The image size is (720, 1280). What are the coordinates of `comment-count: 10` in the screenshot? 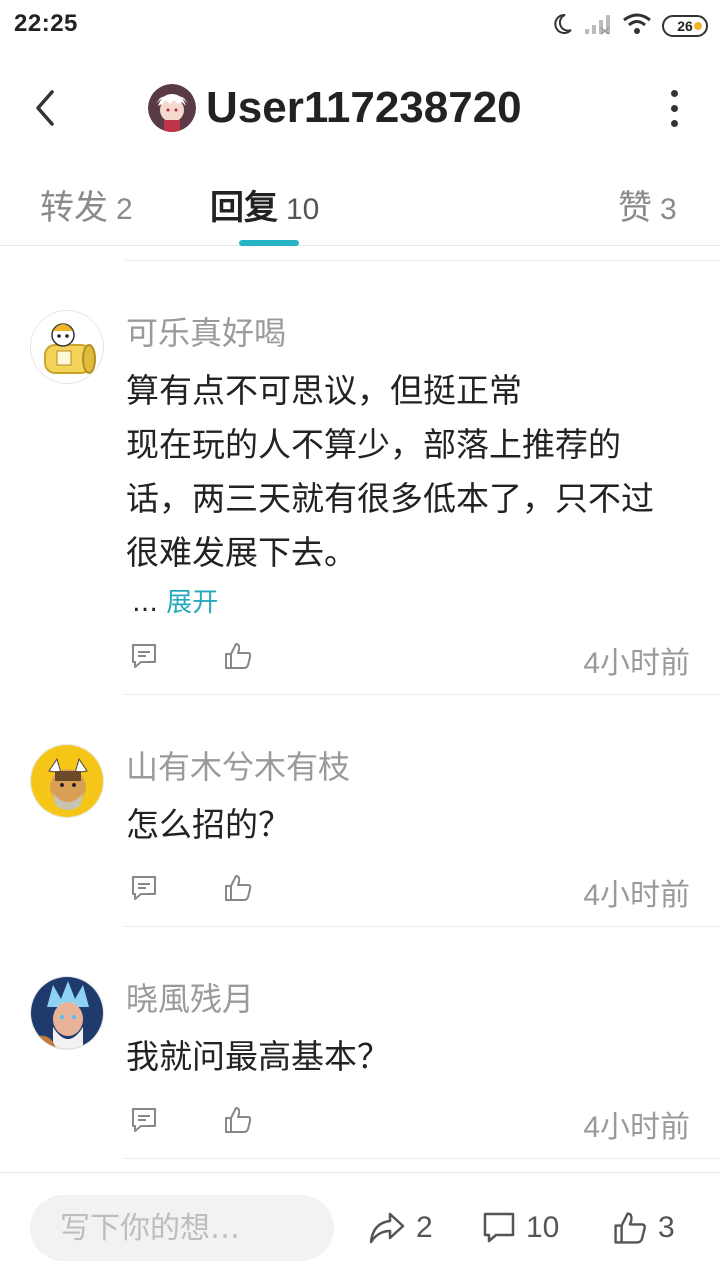 It's located at (543, 1227).